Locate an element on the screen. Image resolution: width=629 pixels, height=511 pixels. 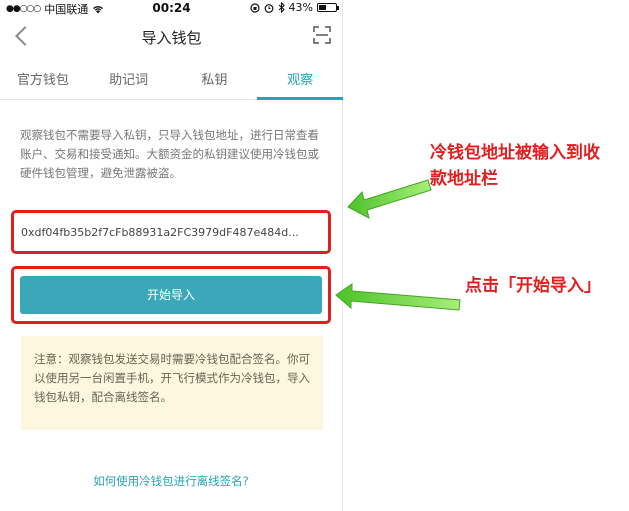
address-highlight-box is located at coordinates (171, 232).